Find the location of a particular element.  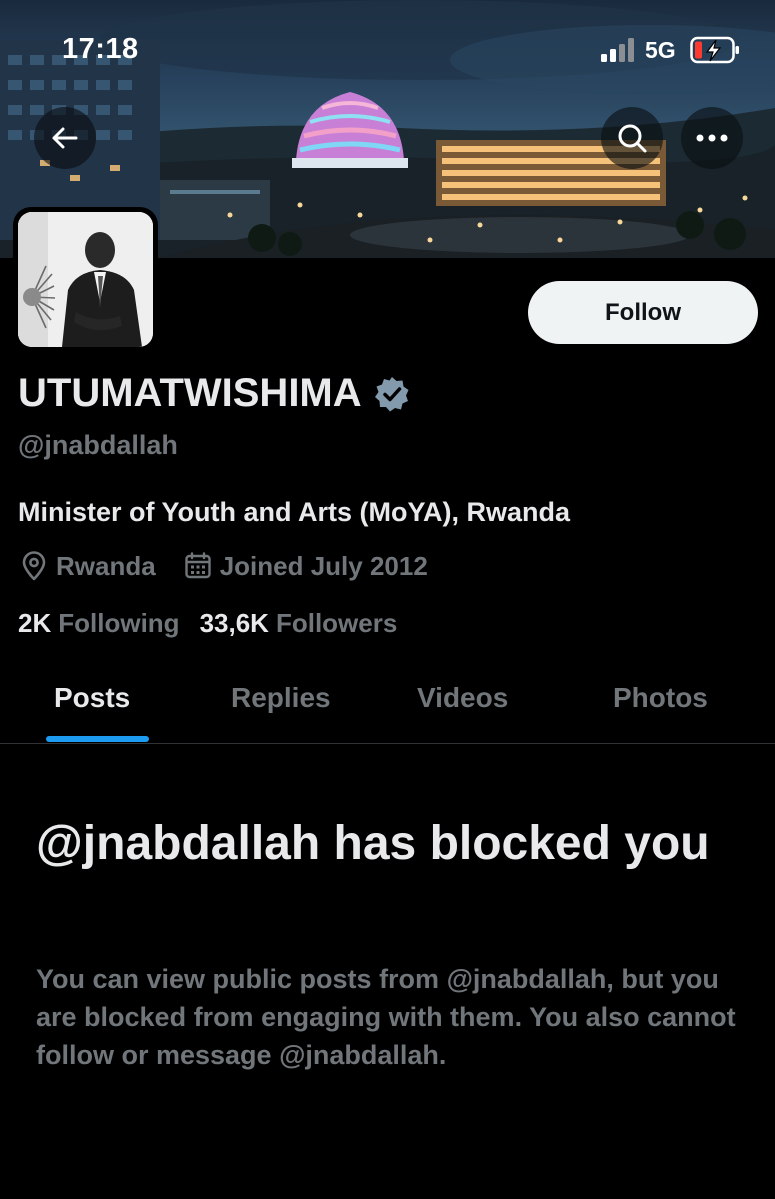

display-name-text: UTUMATWISHIMA is located at coordinates (190, 393).